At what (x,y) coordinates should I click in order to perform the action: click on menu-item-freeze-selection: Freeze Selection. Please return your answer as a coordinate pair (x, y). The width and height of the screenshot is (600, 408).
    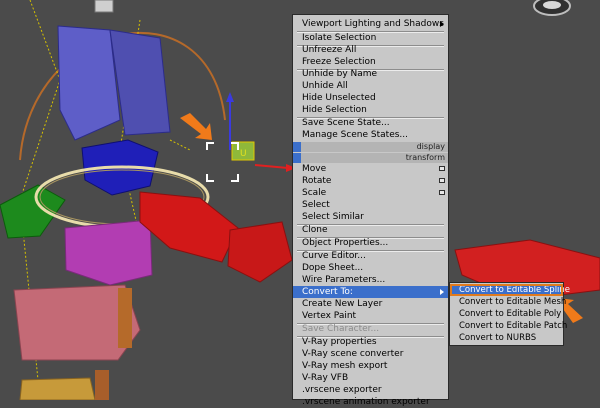
    Looking at the image, I should click on (370, 62).